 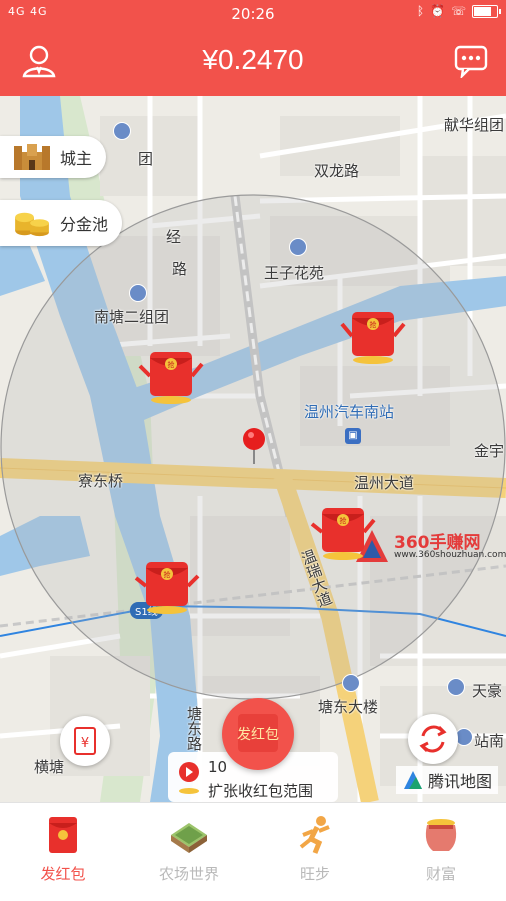 I want to click on tab-wealth: 财富, so click(x=441, y=852).